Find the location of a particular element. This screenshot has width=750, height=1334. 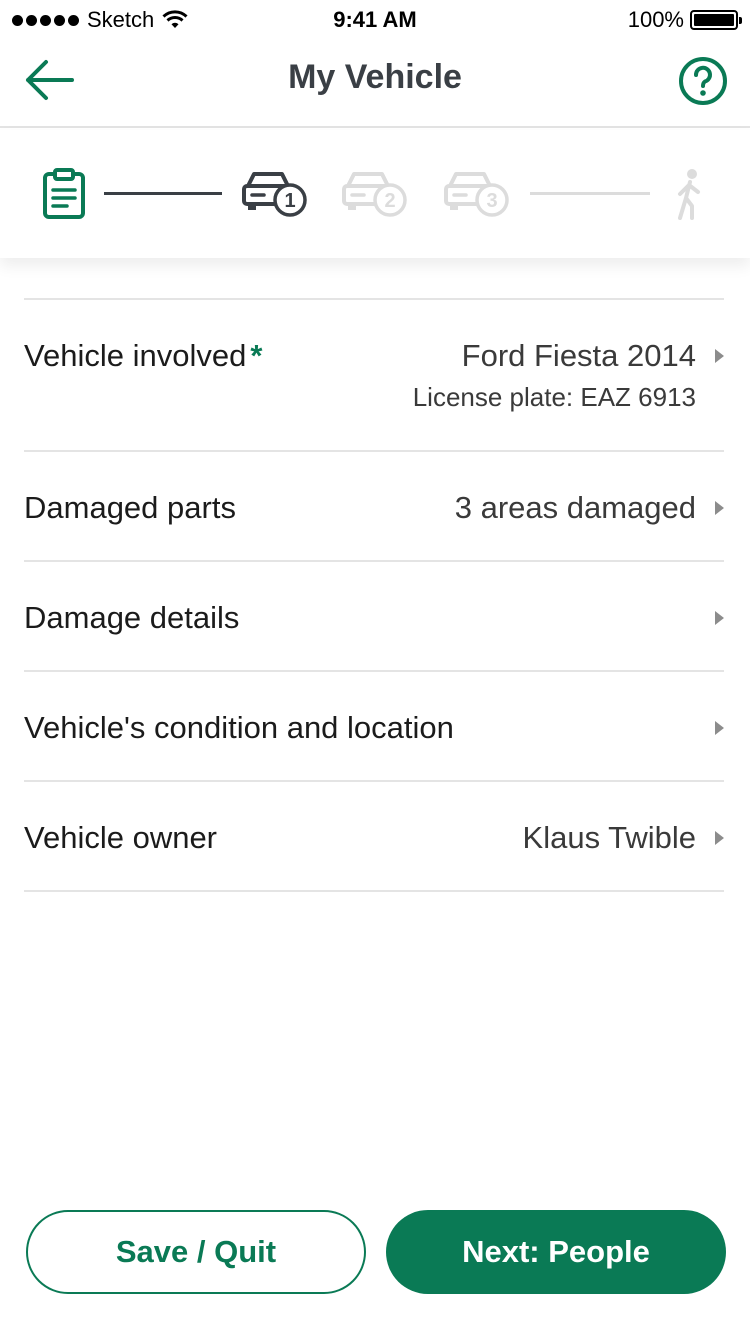

row-value: Ford Fiesta 2014 is located at coordinates (578, 355).